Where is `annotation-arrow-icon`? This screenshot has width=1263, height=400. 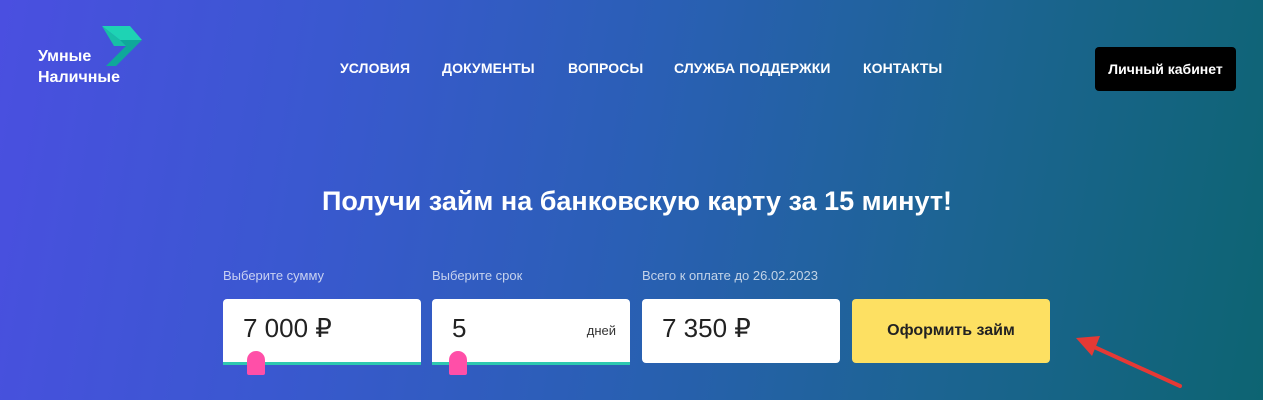 annotation-arrow-icon is located at coordinates (1129, 362).